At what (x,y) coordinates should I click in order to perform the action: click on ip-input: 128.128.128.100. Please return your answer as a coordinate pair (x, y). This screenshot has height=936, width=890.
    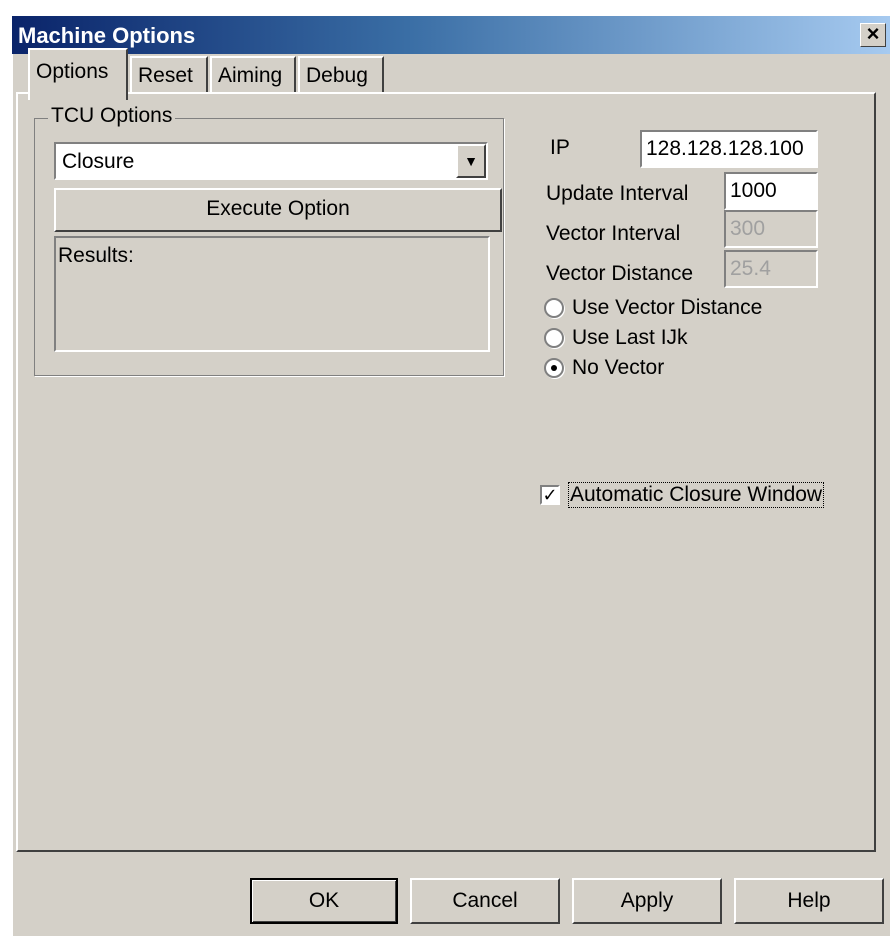
    Looking at the image, I should click on (729, 149).